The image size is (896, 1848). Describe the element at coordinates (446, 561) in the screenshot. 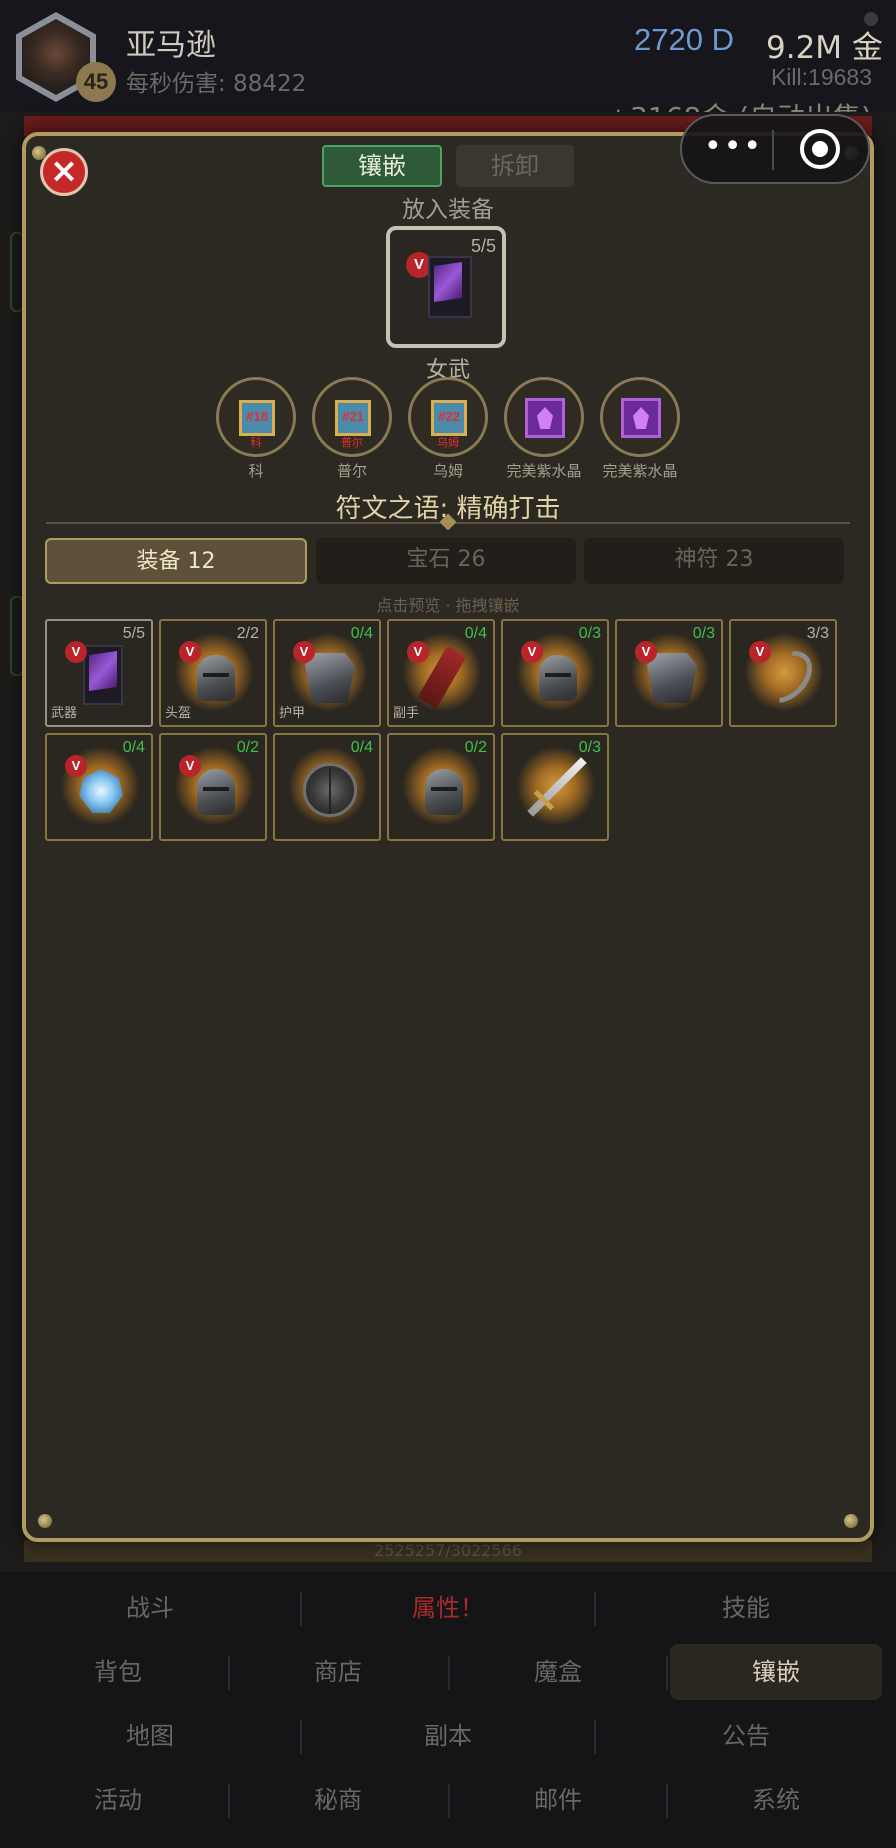

I see `filter-tab-gems: 宝石 26` at that location.